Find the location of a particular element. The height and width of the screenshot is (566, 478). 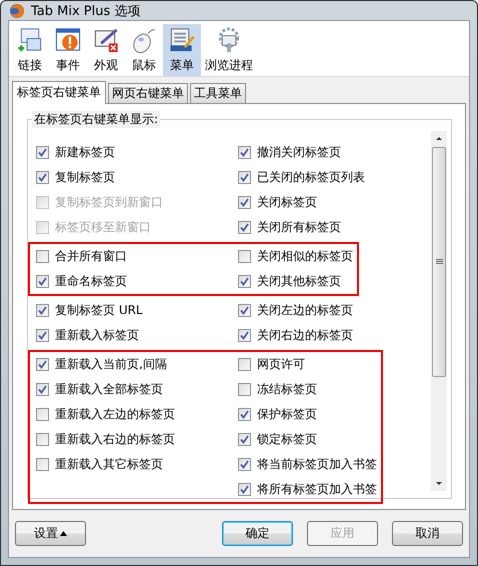

checkbox-option: 新建标签页 is located at coordinates (137, 152).